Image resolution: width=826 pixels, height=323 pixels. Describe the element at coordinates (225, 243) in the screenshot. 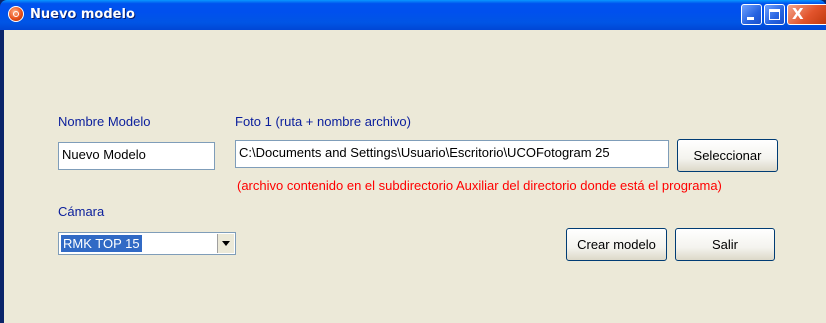

I see `chevron-down-icon` at that location.